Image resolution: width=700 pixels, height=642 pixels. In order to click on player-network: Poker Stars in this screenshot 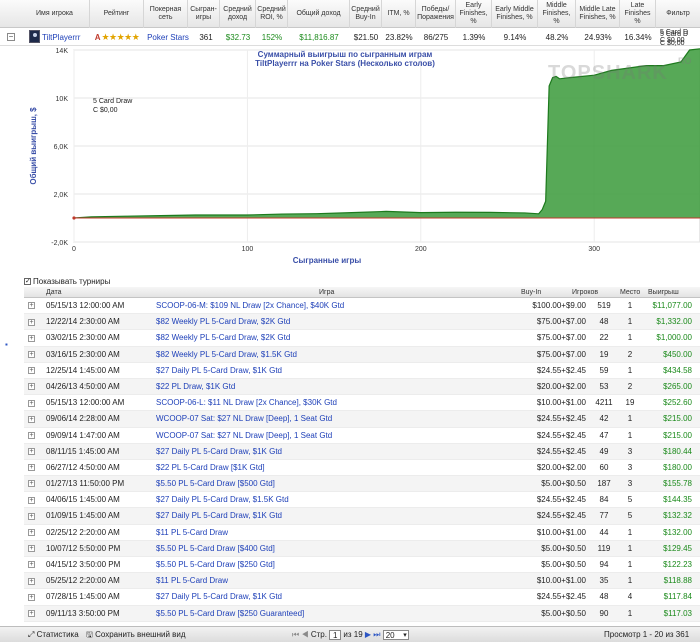, I will do `click(168, 37)`.